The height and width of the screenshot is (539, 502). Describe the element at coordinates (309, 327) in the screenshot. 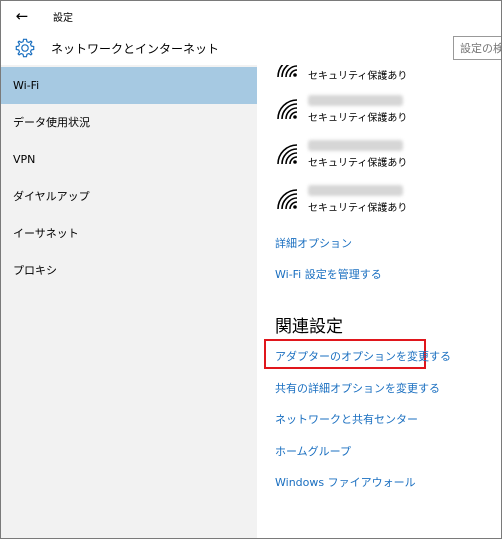

I see `related-settings-heading: 関連設定` at that location.